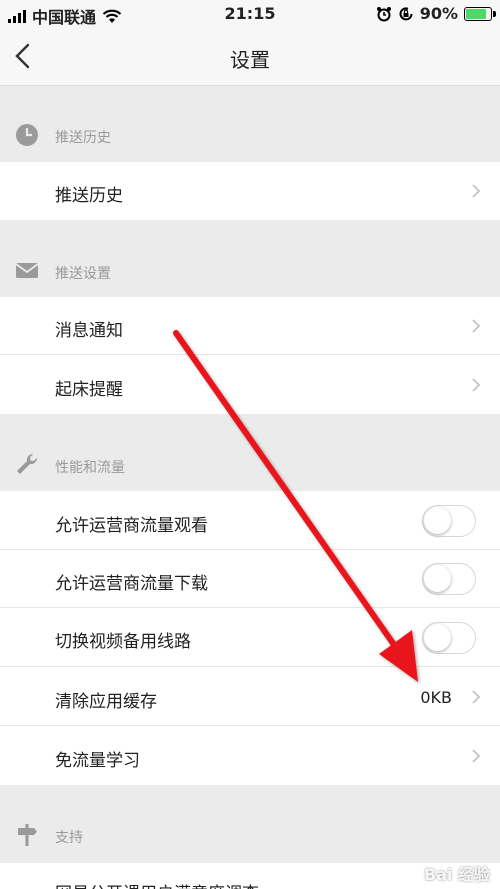 This screenshot has height=889, width=500. What do you see at coordinates (27, 463) in the screenshot?
I see `wrench-icon` at bounding box center [27, 463].